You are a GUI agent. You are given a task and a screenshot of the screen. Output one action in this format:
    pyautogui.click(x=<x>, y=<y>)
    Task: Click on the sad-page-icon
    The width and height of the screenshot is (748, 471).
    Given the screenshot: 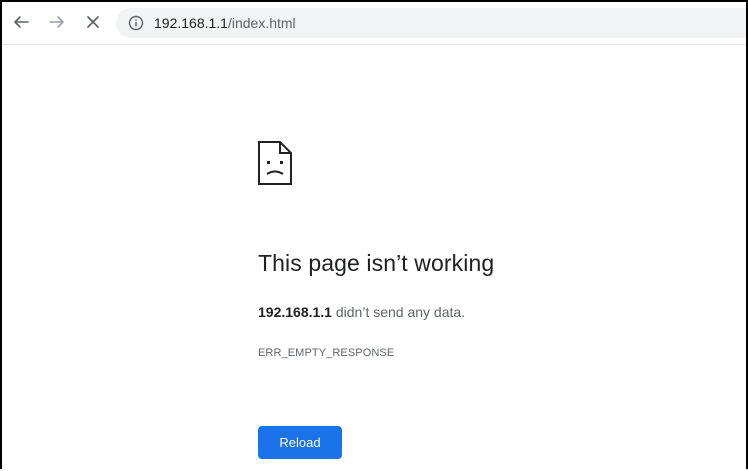 What is the action you would take?
    pyautogui.click(x=275, y=163)
    